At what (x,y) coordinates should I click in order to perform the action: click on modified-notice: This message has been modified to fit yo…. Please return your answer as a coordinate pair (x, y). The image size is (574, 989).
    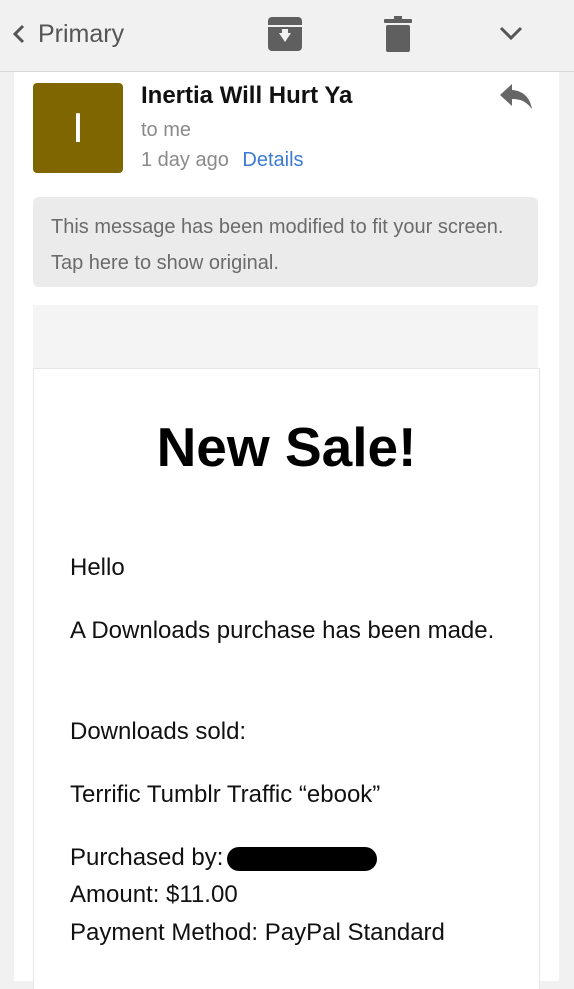
    Looking at the image, I should click on (285, 242).